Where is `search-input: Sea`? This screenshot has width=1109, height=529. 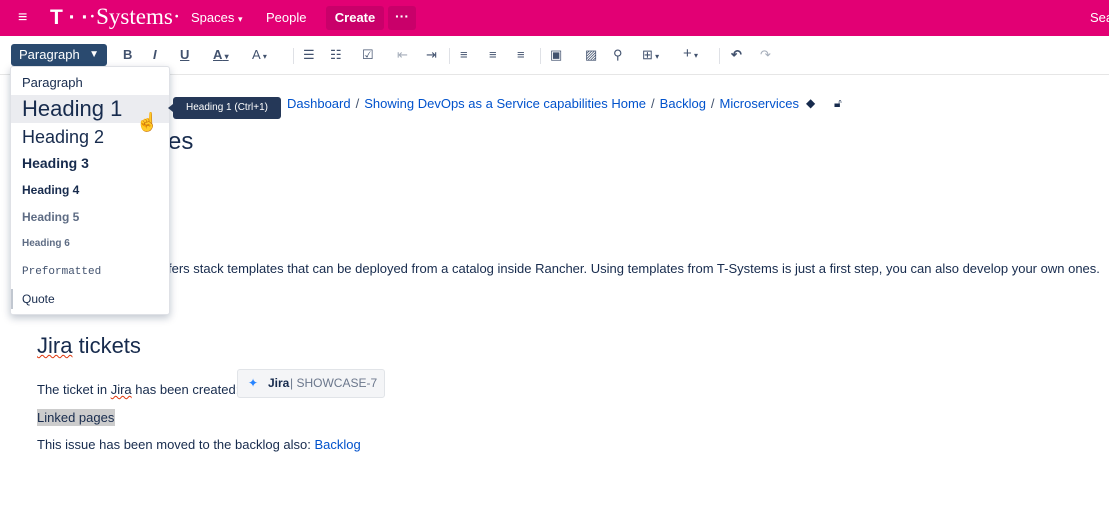 search-input: Sea is located at coordinates (1099, 17).